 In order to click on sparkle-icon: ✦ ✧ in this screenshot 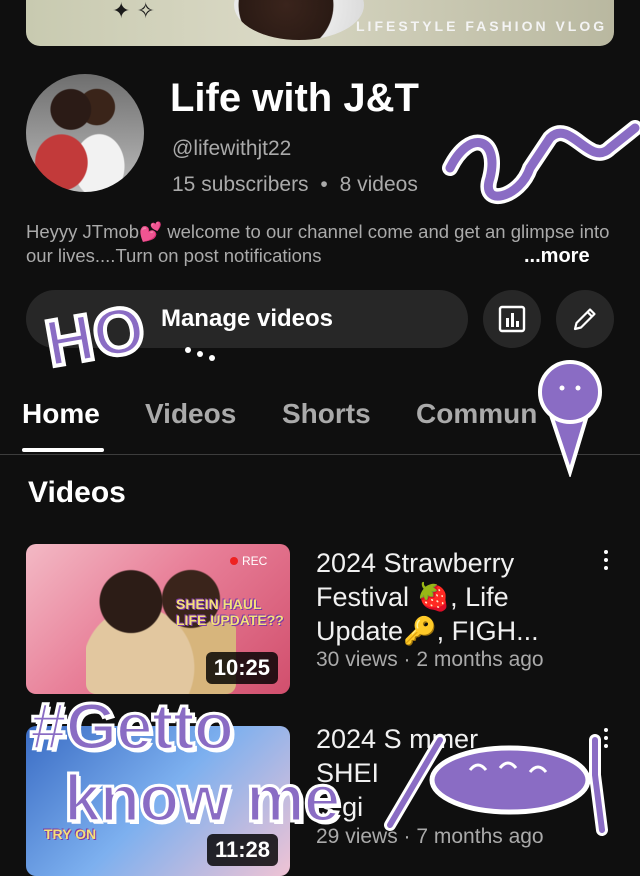, I will do `click(133, 11)`.